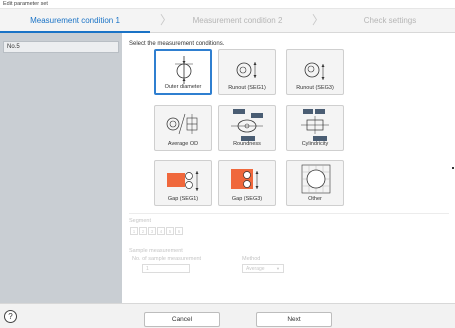  Describe the element at coordinates (247, 88) in the screenshot. I see `tile-label: Runout (SEG1)` at that location.